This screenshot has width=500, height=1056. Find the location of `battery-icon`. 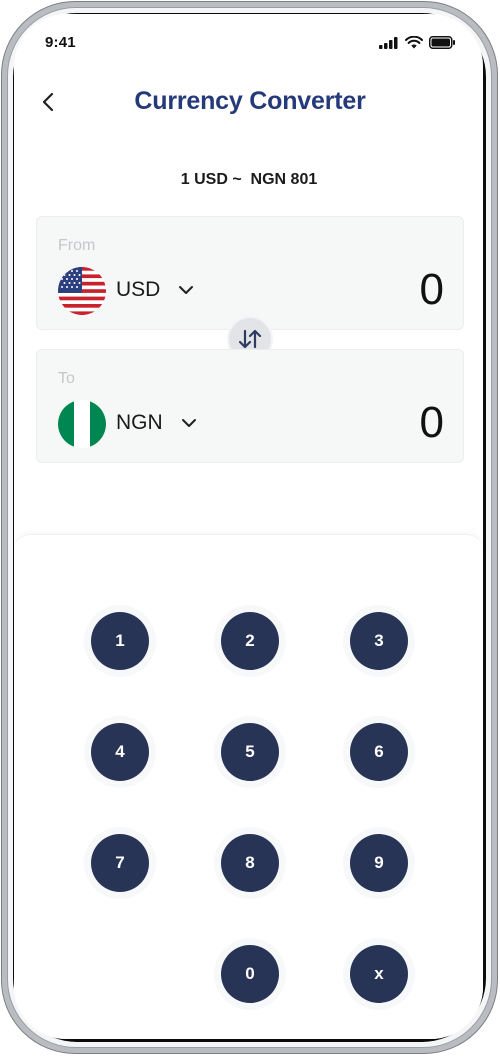

battery-icon is located at coordinates (442, 42).